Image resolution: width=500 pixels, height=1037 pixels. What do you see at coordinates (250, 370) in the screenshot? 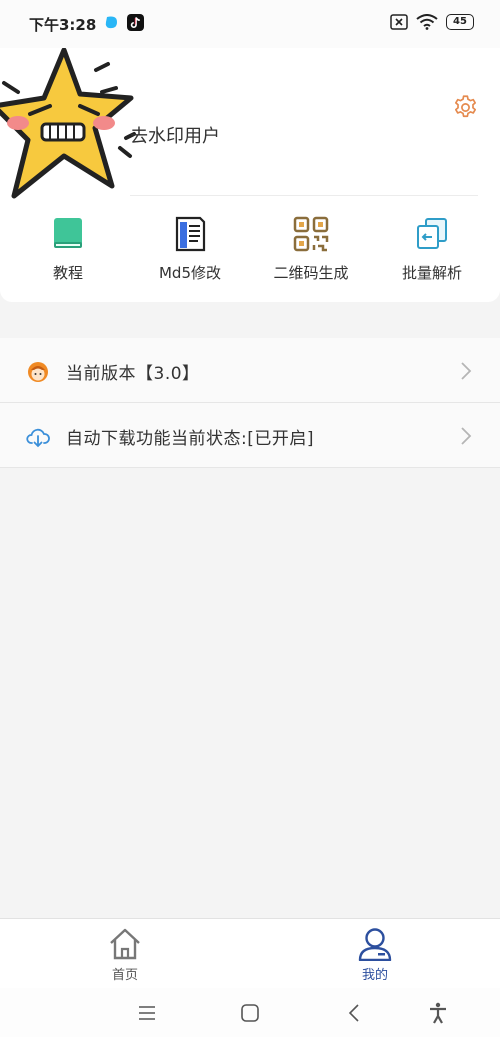
I see `version-row: 当前版本【3.0】` at bounding box center [250, 370].